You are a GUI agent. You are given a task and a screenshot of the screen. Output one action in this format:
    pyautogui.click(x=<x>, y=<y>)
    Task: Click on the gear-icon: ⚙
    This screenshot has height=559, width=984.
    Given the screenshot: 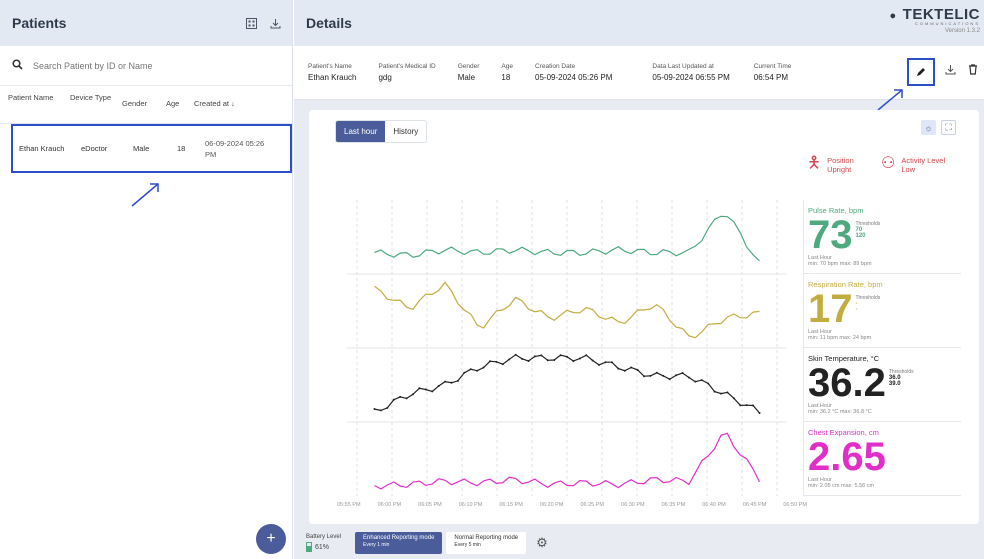 What is the action you would take?
    pyautogui.click(x=542, y=543)
    